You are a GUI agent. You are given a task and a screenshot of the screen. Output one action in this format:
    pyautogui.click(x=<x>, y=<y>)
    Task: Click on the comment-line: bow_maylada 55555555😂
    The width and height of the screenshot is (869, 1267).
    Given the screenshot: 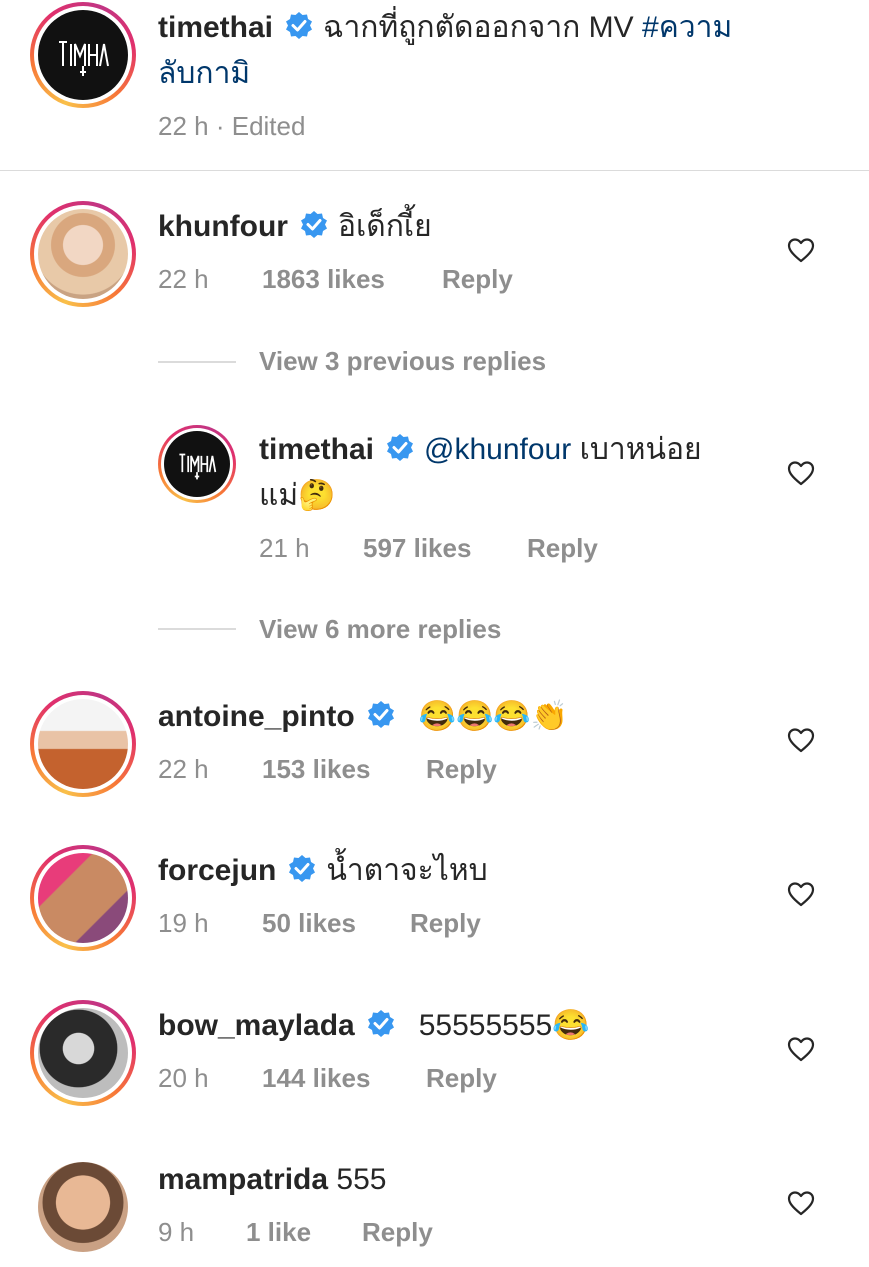 What is the action you would take?
    pyautogui.click(x=374, y=1026)
    